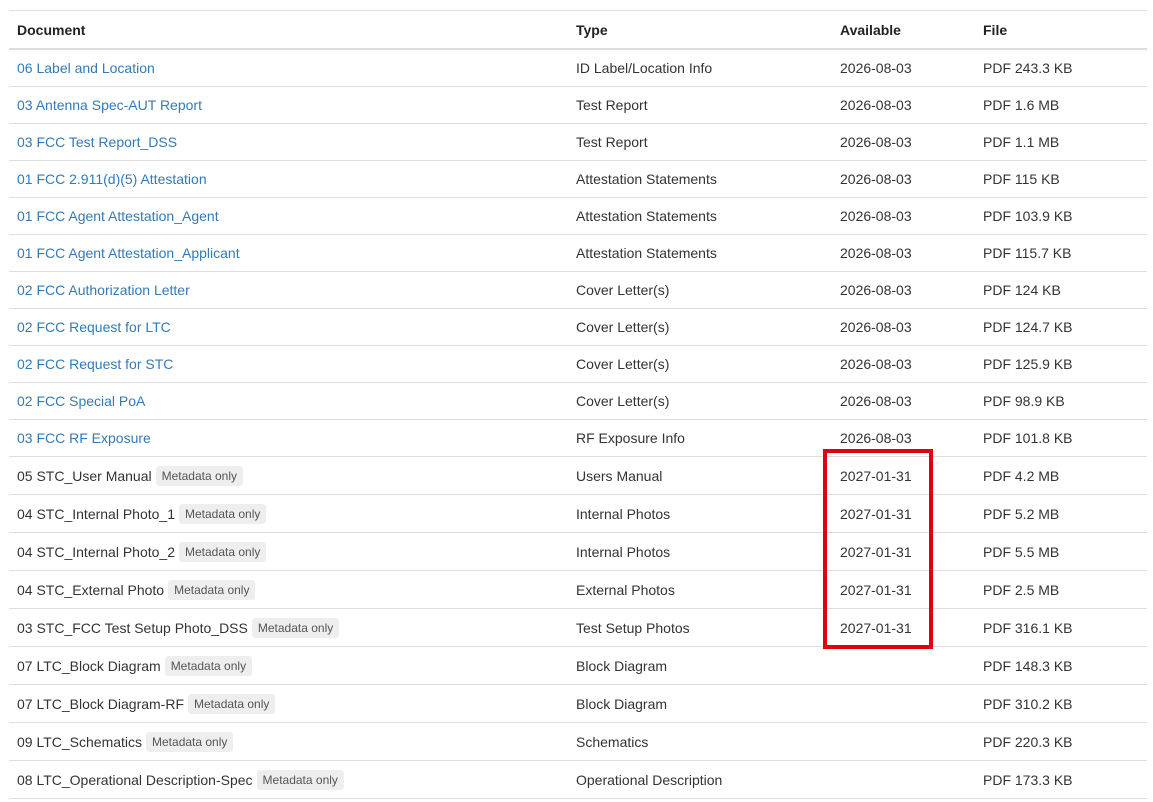 The width and height of the screenshot is (1153, 802). I want to click on document-name: 04 STC_Internal Photo_2, so click(96, 551).